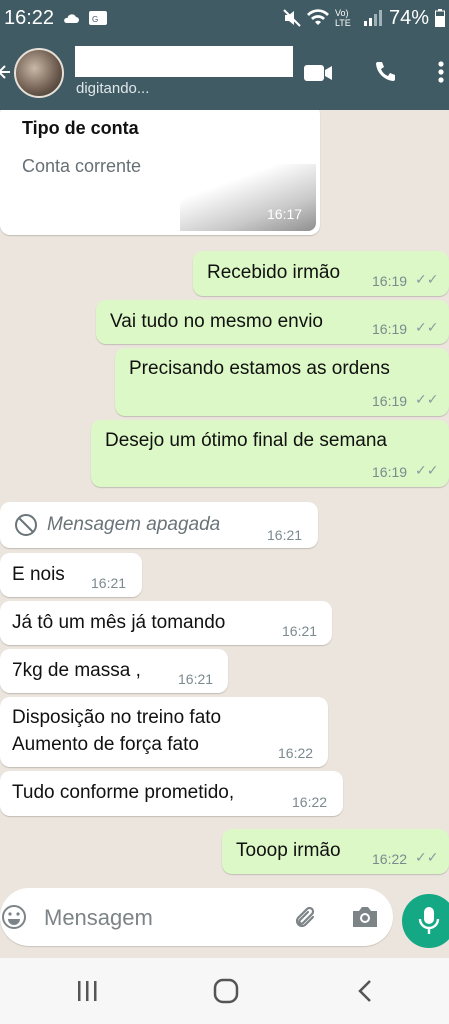 This screenshot has height=1024, width=449. What do you see at coordinates (385, 72) in the screenshot?
I see `phone-icon` at bounding box center [385, 72].